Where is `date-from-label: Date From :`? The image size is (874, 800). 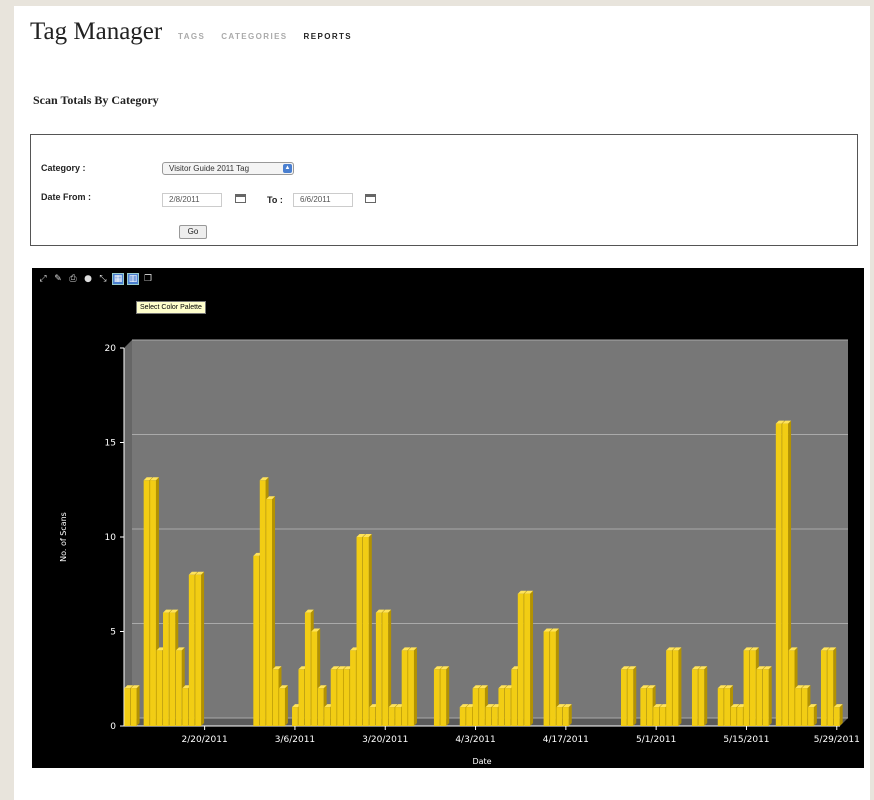 date-from-label: Date From : is located at coordinates (66, 197).